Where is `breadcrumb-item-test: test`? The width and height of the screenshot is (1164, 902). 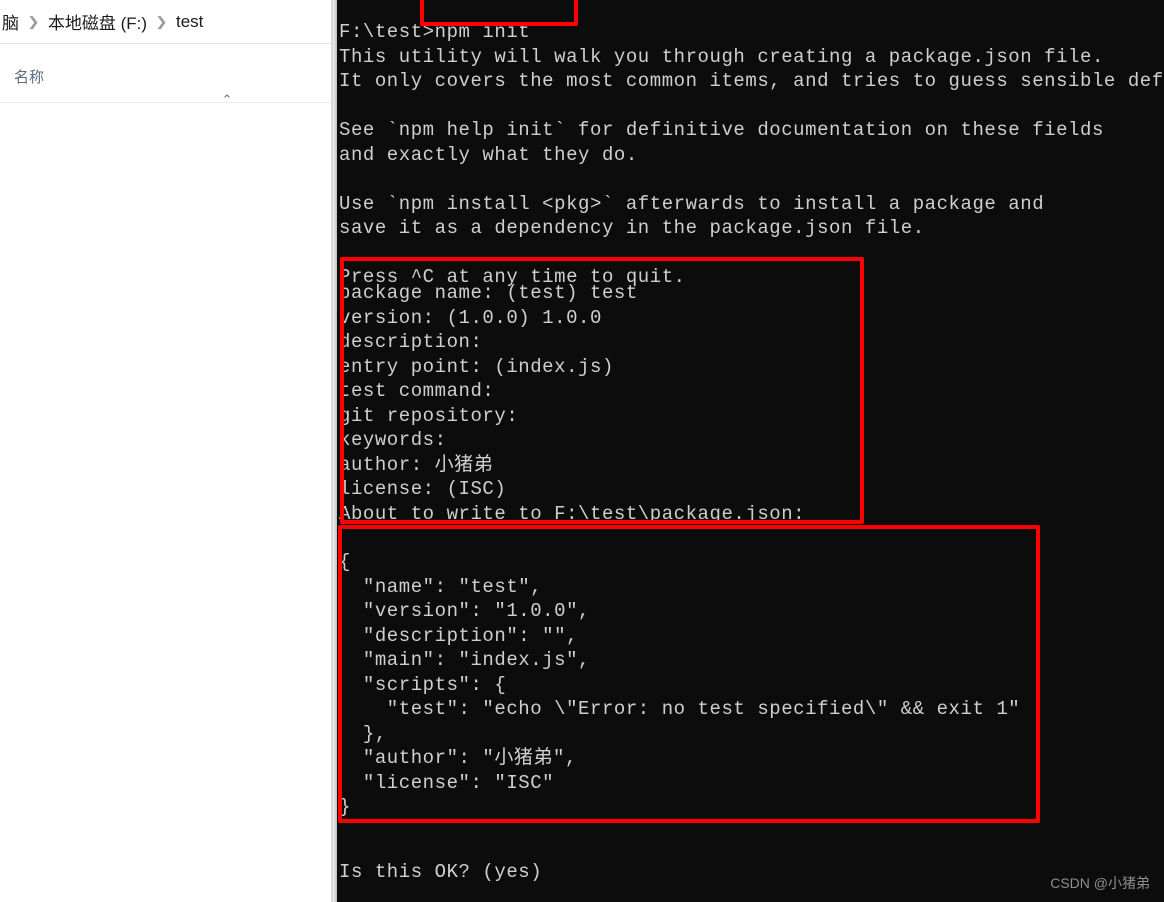 breadcrumb-item-test: test is located at coordinates (189, 22).